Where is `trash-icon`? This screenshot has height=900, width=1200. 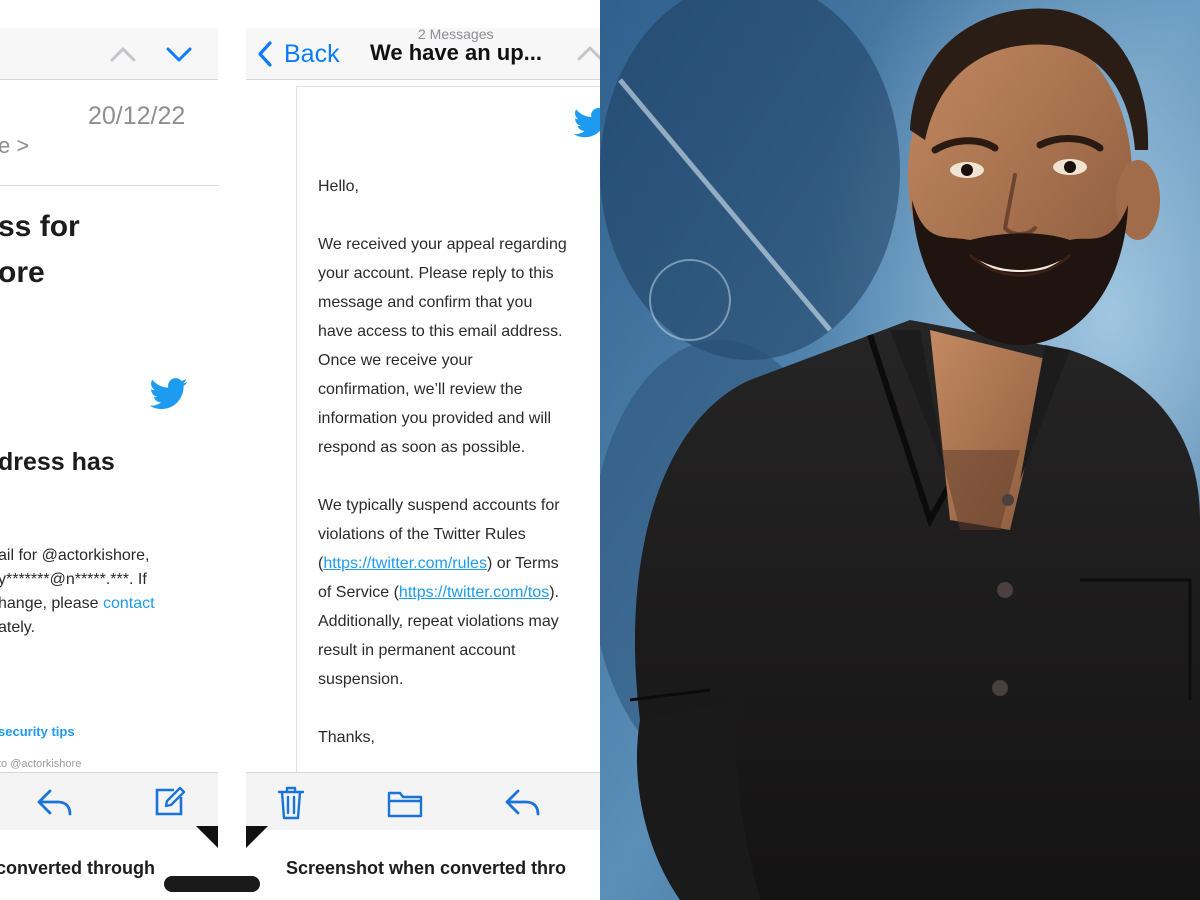
trash-icon is located at coordinates (291, 803).